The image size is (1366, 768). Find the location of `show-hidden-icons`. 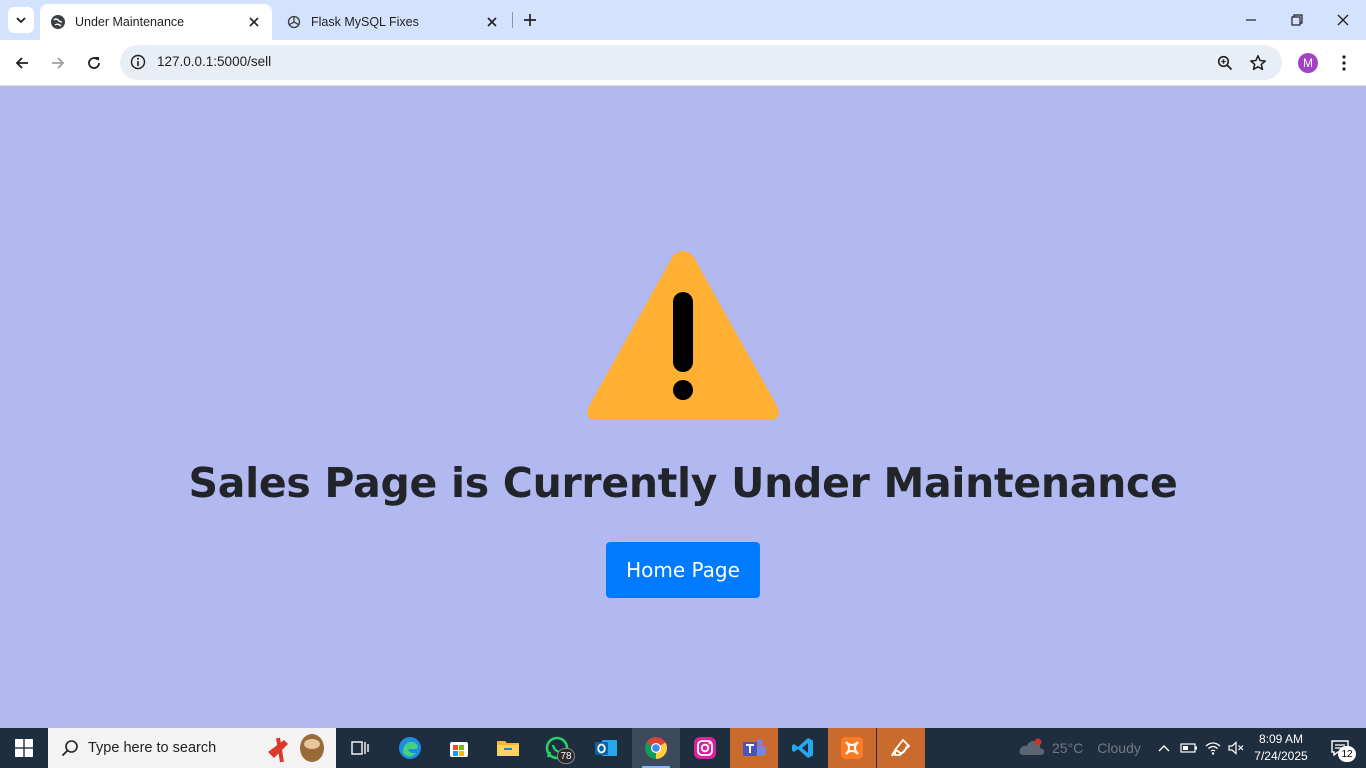

show-hidden-icons is located at coordinates (1164, 748).